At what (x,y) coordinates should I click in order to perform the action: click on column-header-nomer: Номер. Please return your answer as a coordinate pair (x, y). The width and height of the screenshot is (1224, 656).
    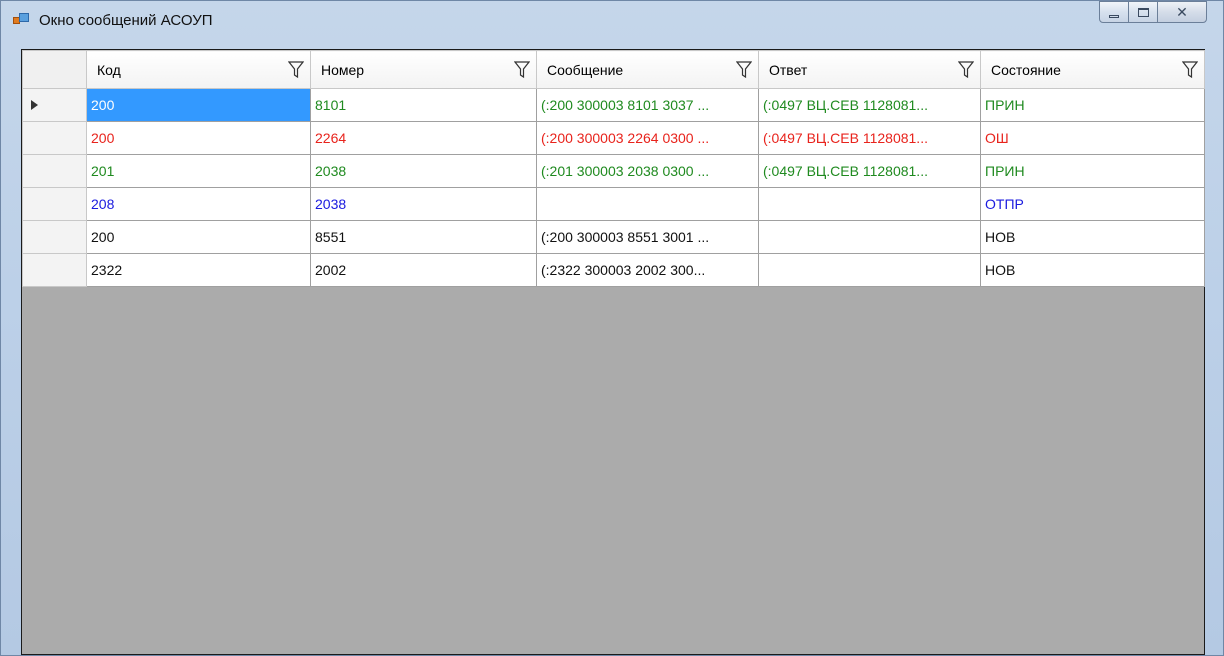
    Looking at the image, I should click on (423, 69).